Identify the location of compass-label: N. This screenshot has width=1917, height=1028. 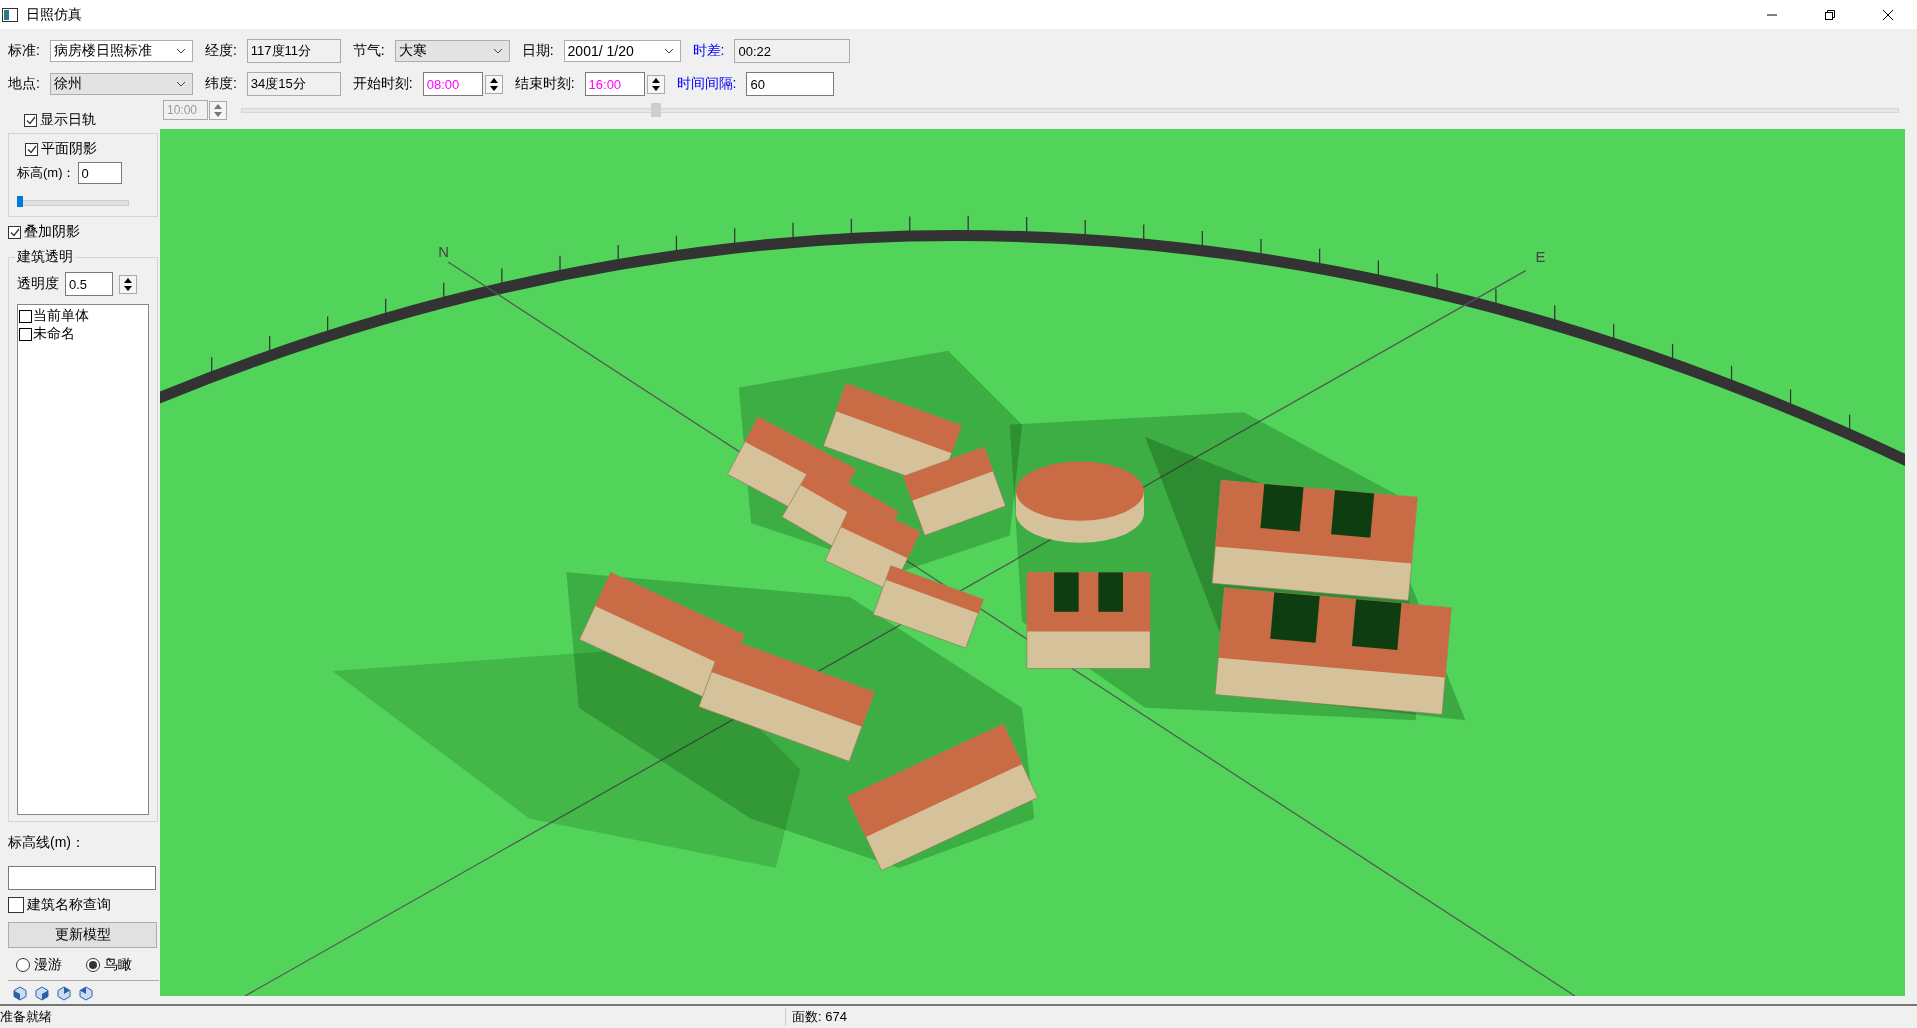
(443, 252).